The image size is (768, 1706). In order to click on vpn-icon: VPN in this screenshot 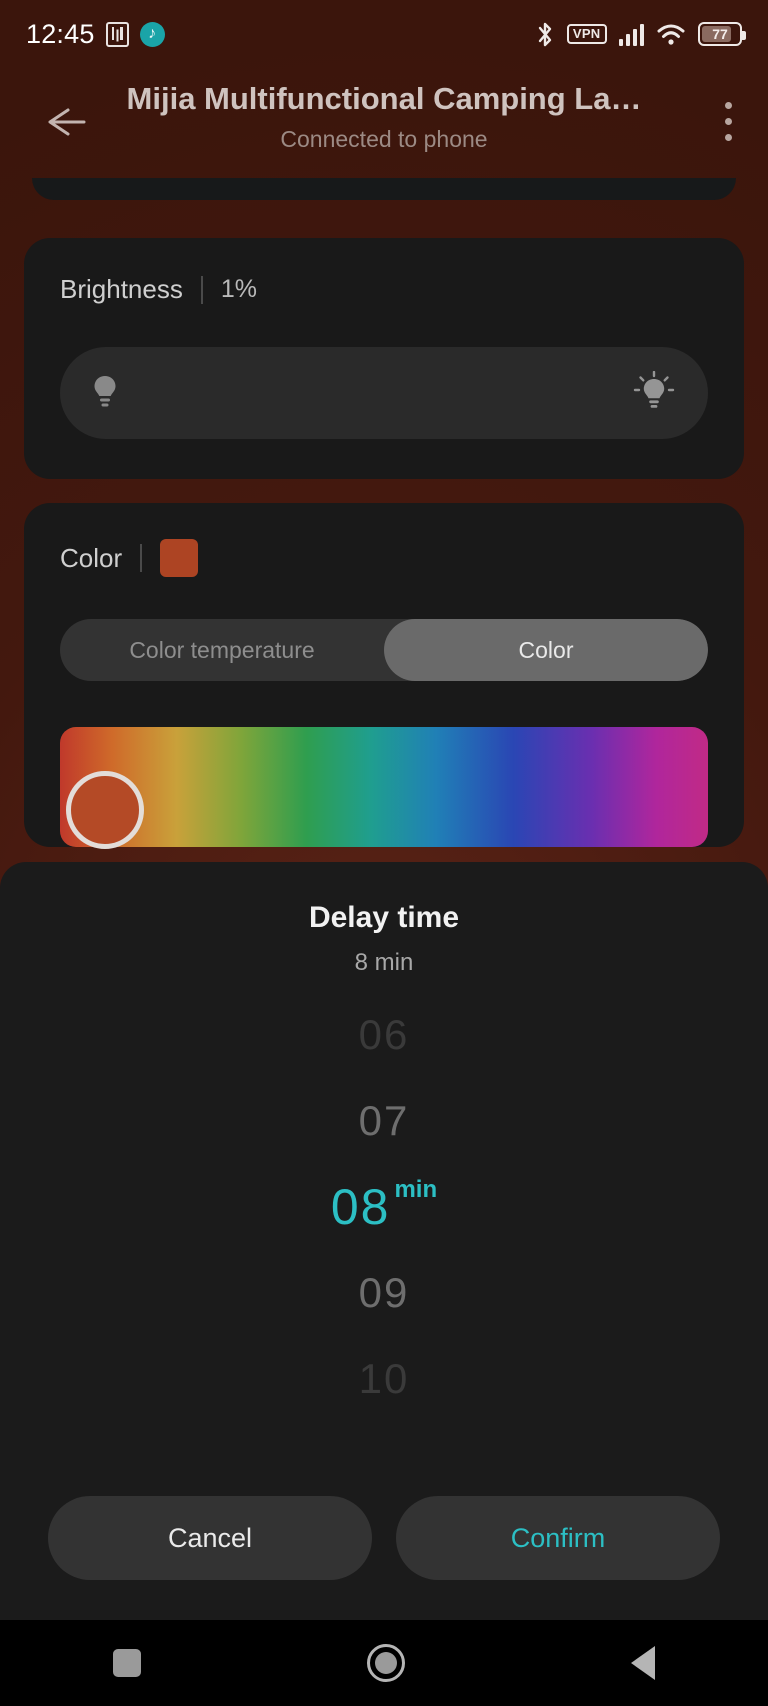, I will do `click(586, 34)`.